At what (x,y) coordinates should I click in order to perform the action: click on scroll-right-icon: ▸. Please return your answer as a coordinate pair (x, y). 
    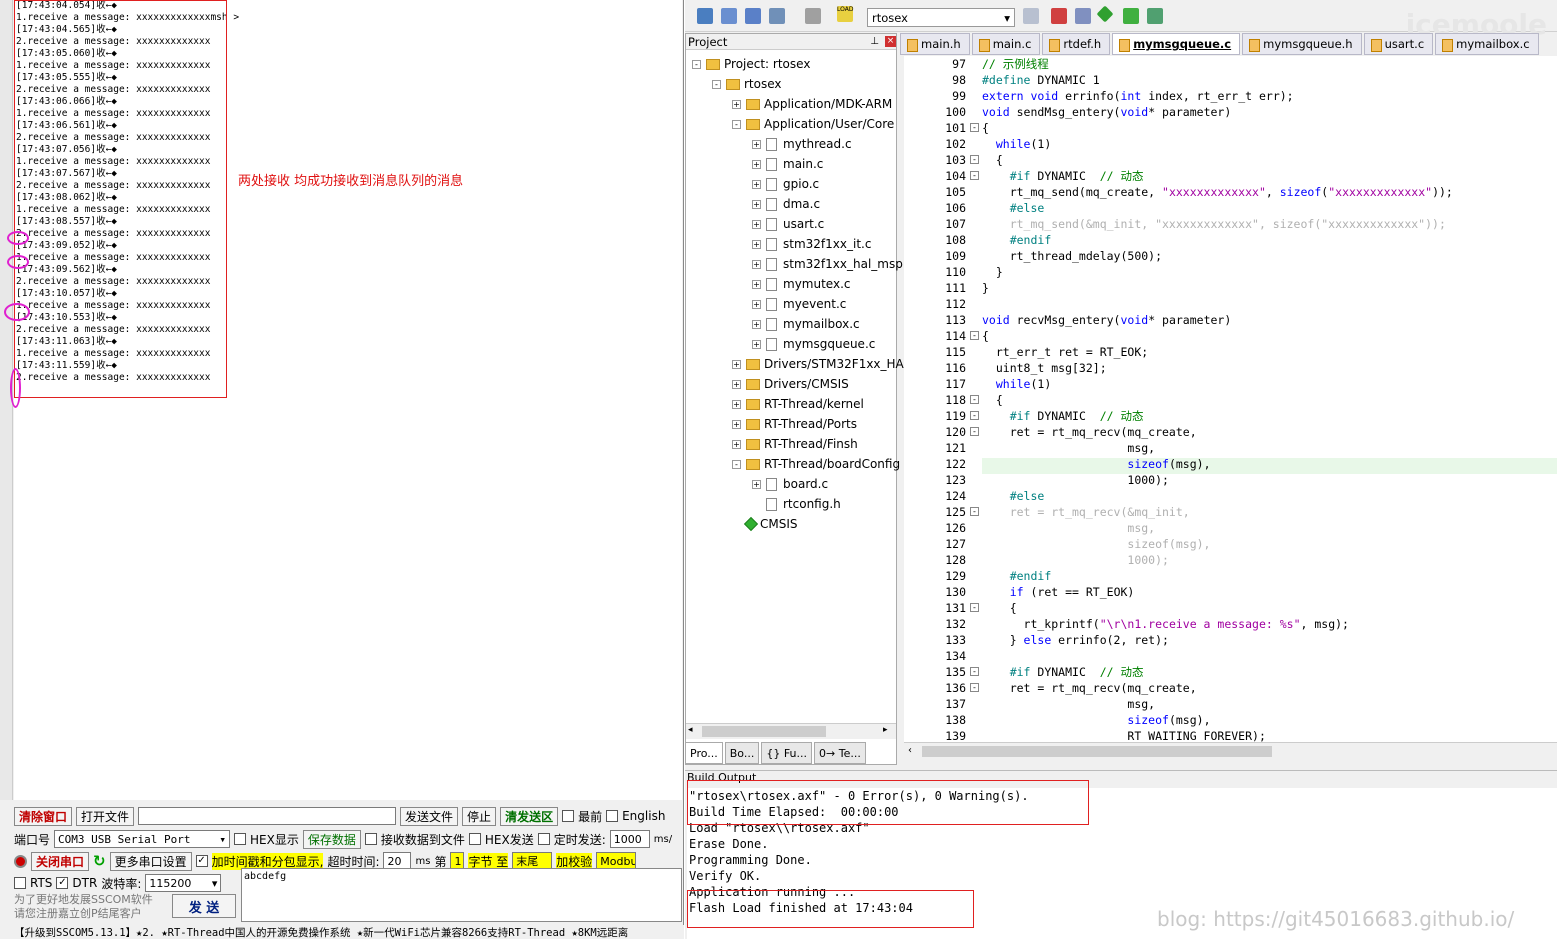
    Looking at the image, I should click on (885, 730).